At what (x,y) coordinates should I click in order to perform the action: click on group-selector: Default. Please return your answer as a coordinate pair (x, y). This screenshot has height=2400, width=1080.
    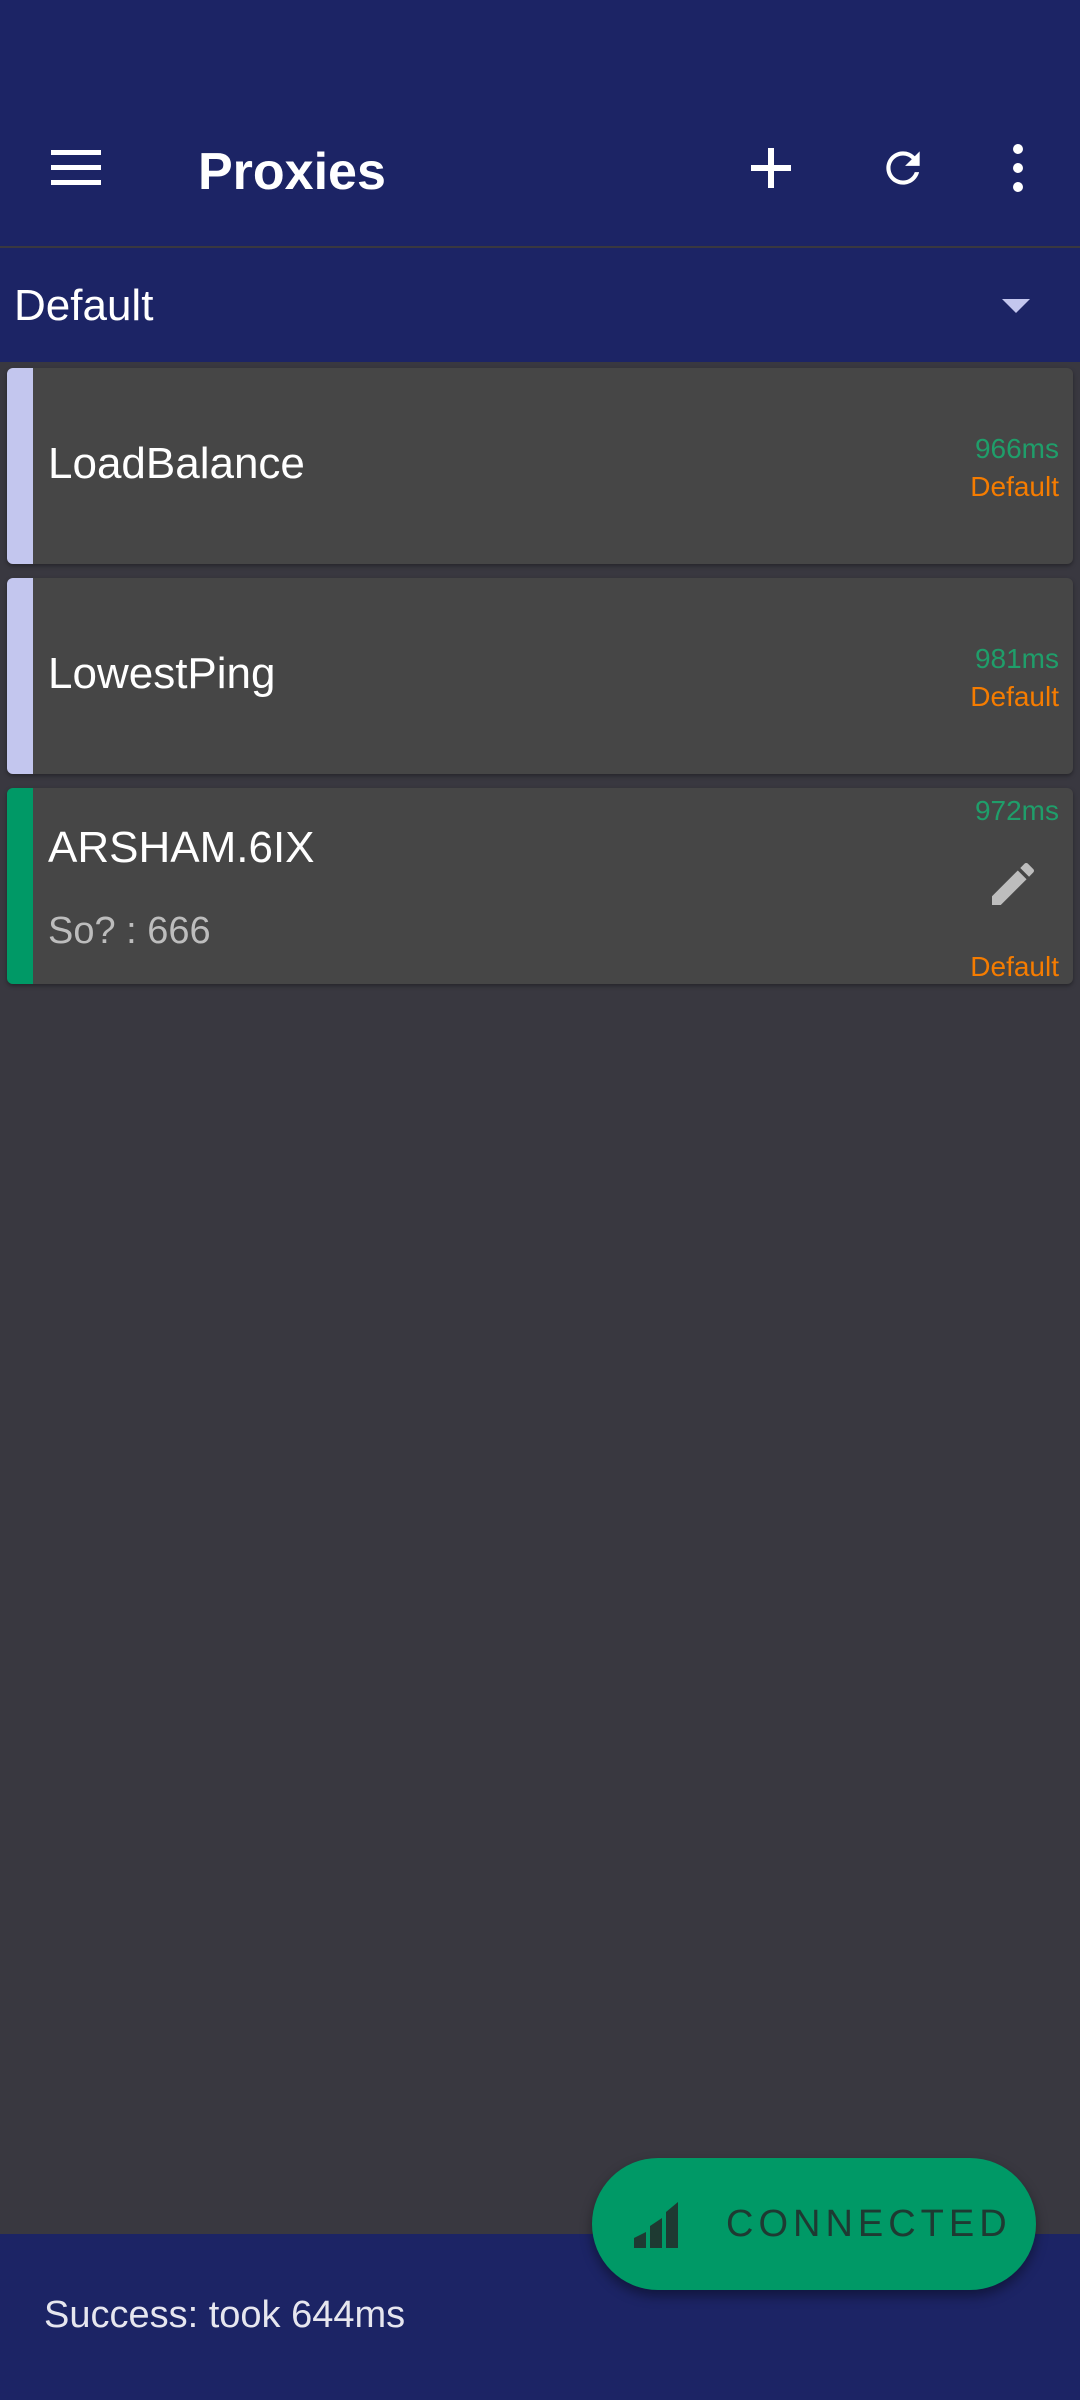
    Looking at the image, I should click on (540, 305).